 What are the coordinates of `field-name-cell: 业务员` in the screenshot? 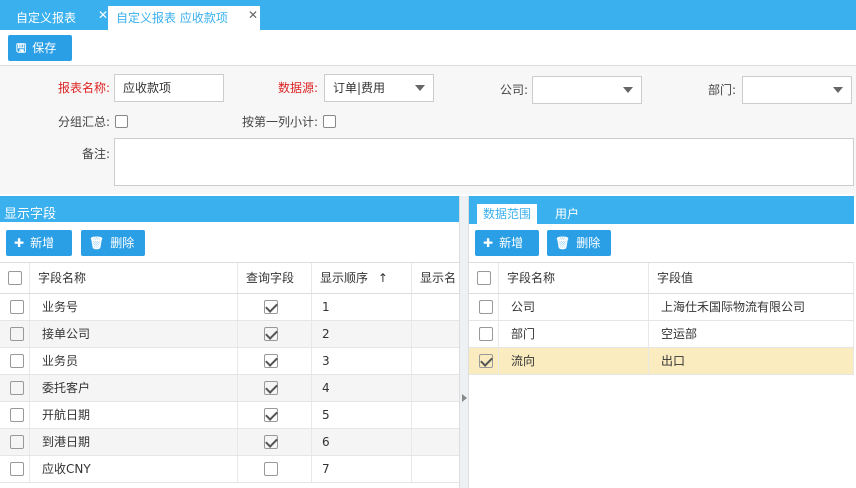 It's located at (134, 361).